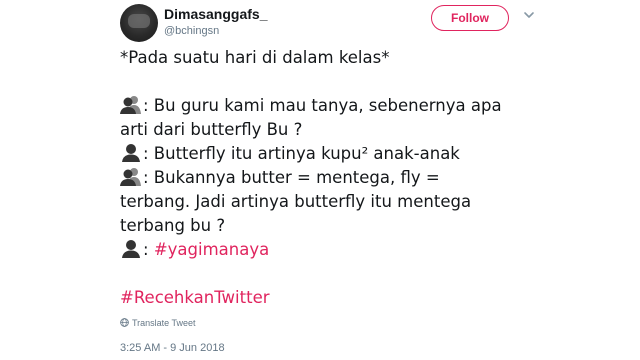 The image size is (640, 360). What do you see at coordinates (211, 129) in the screenshot?
I see `tweet-line: arti dari butterfly Bu ?` at bounding box center [211, 129].